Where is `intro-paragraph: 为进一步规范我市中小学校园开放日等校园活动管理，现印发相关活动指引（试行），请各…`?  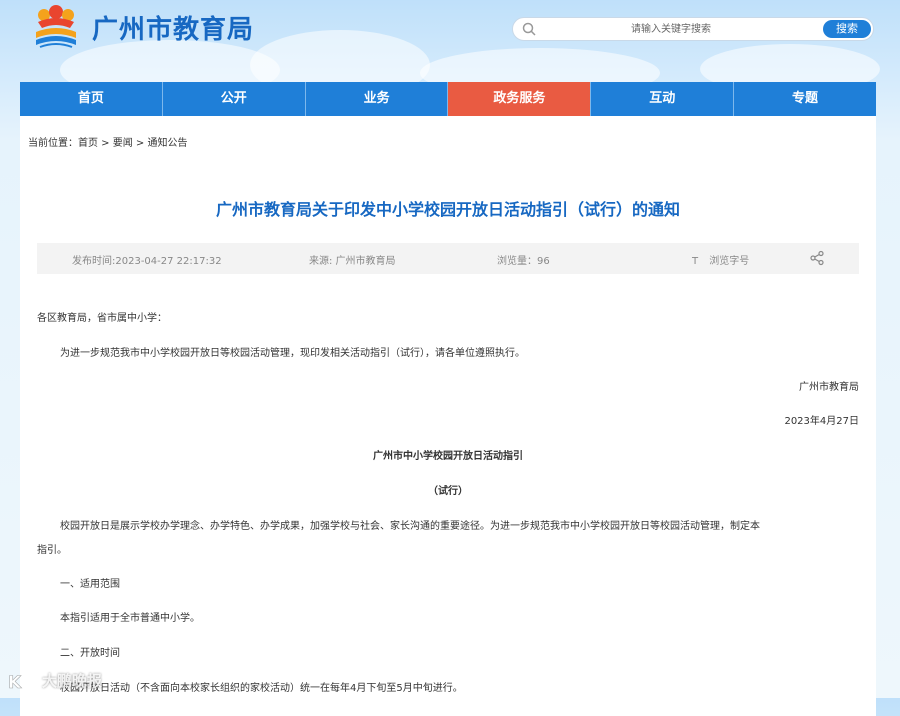 intro-paragraph: 为进一步规范我市中小学校园开放日等校园活动管理，现印发相关活动指引（试行），请各… is located at coordinates (292, 353).